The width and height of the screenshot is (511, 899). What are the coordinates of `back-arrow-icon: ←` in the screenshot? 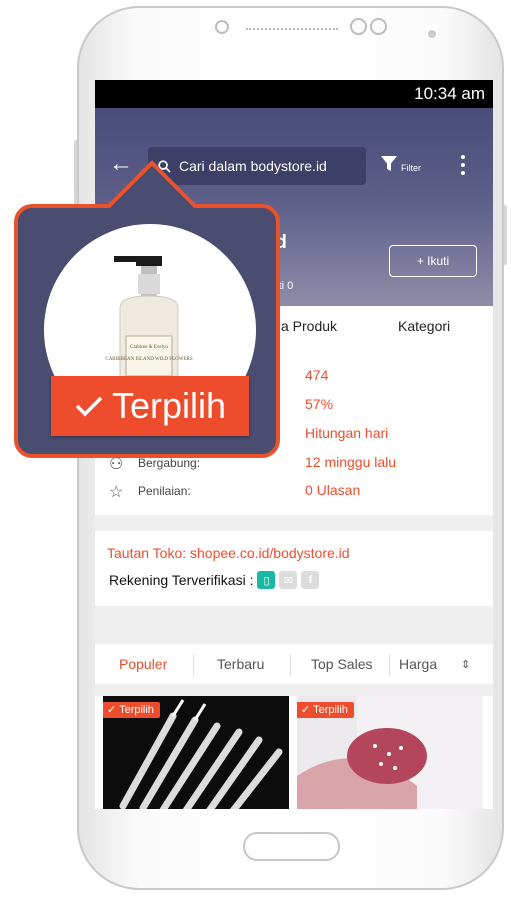 It's located at (121, 164).